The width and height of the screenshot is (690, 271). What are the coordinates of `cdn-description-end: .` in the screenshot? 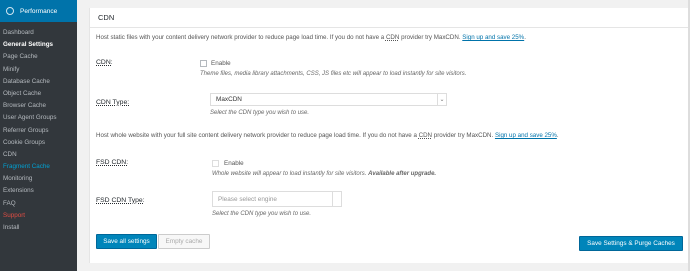 It's located at (525, 37).